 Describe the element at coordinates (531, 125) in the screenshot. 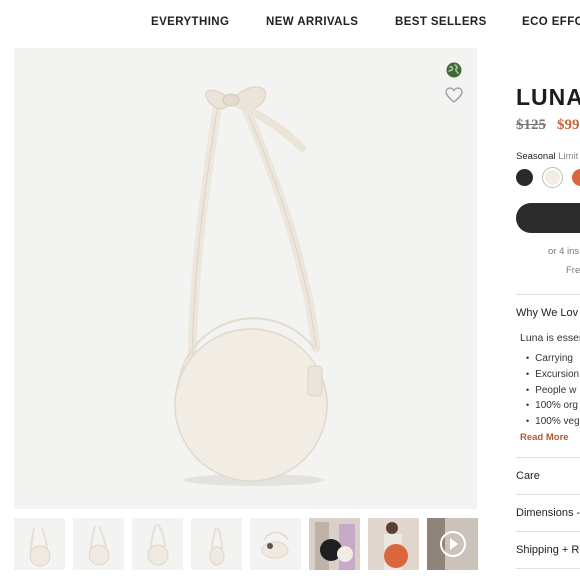

I see `original-price: $125` at that location.